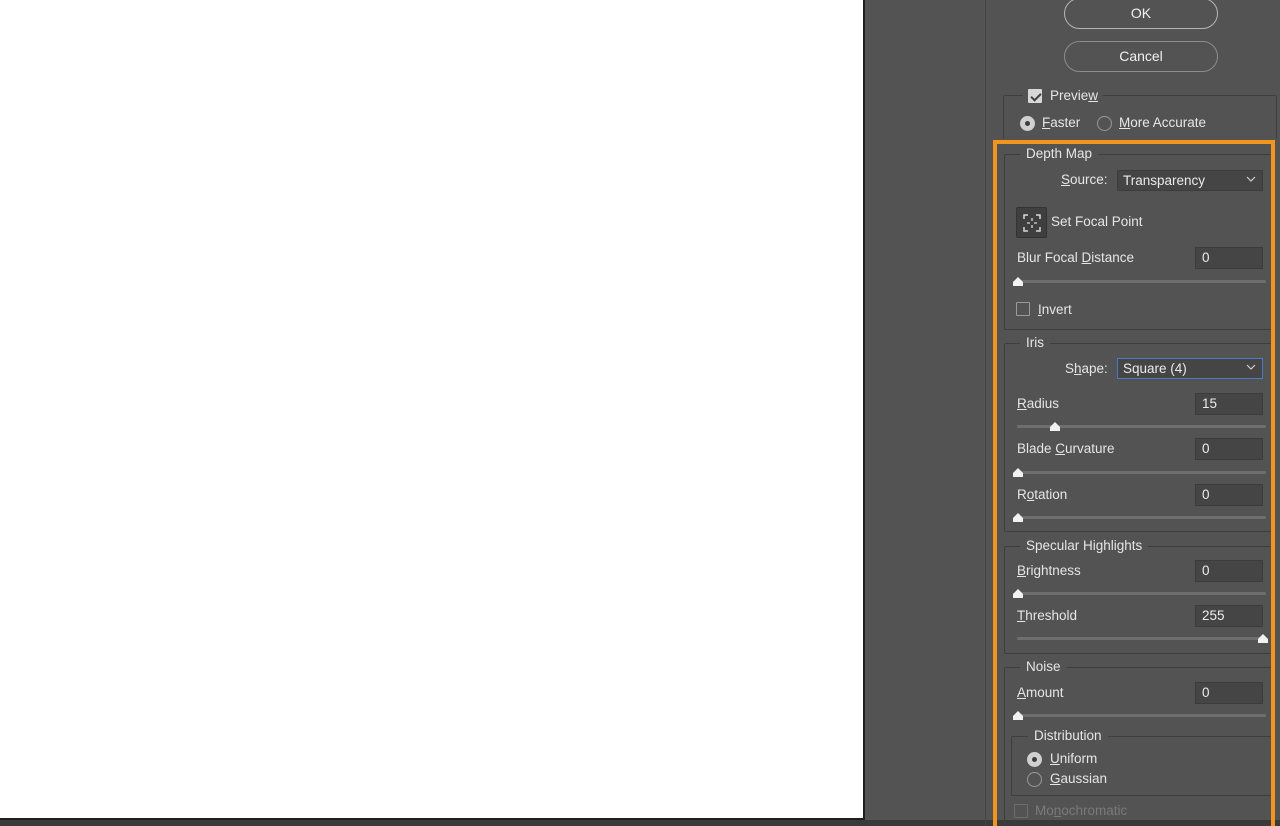 This screenshot has width=1280, height=826. I want to click on shape-select: Square (4), so click(1190, 368).